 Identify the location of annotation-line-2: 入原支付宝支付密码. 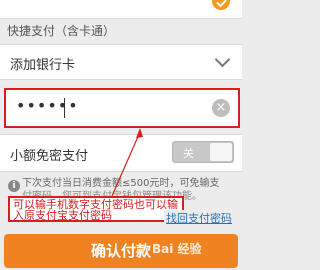
(62, 215).